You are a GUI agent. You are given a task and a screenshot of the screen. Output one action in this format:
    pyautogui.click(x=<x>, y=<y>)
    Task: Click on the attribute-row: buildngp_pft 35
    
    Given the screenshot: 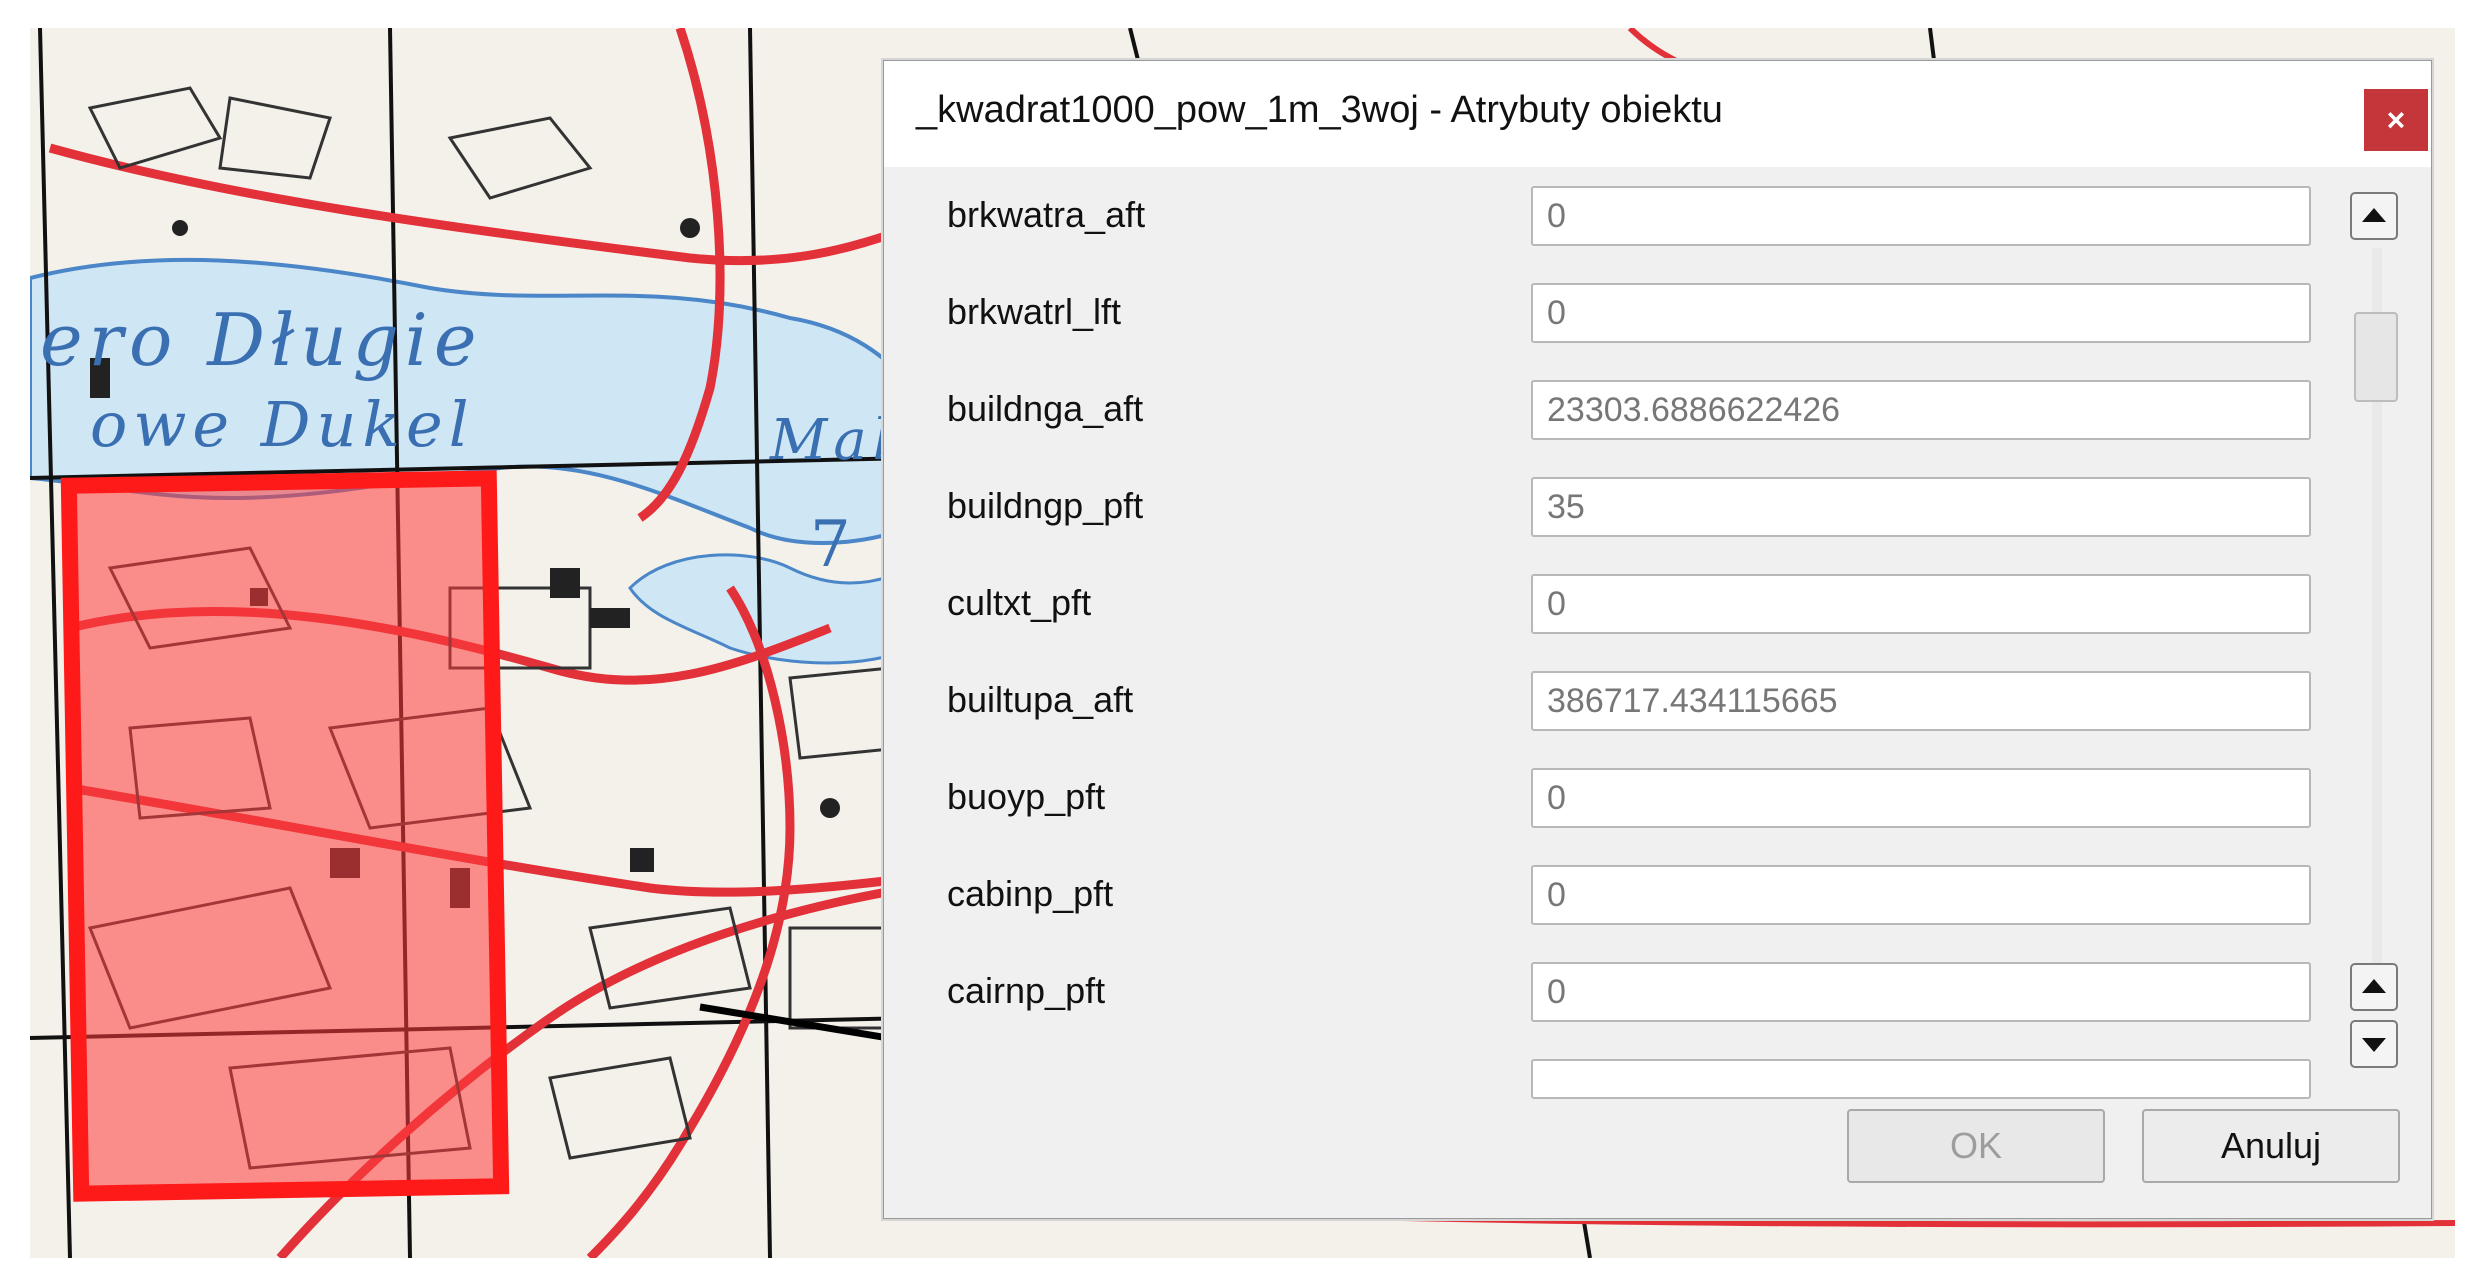 What is the action you would take?
    pyautogui.click(x=1614, y=507)
    